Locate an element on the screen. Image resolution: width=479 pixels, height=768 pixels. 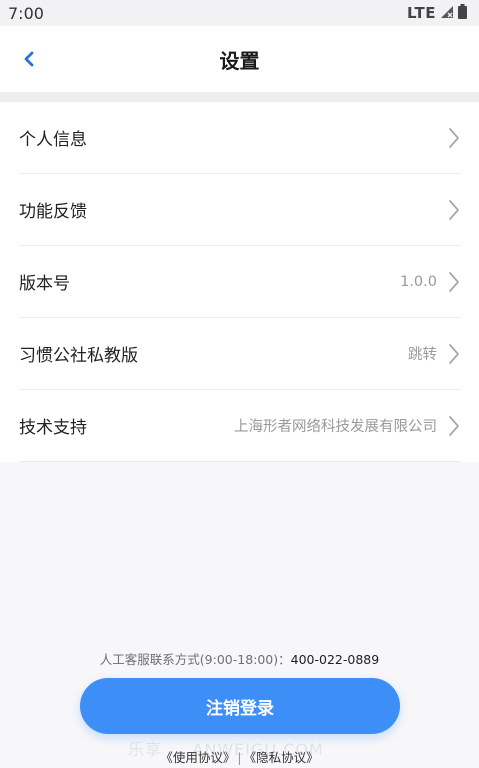
company-value: 上海形者网络科技发展有限公司 is located at coordinates (335, 427).